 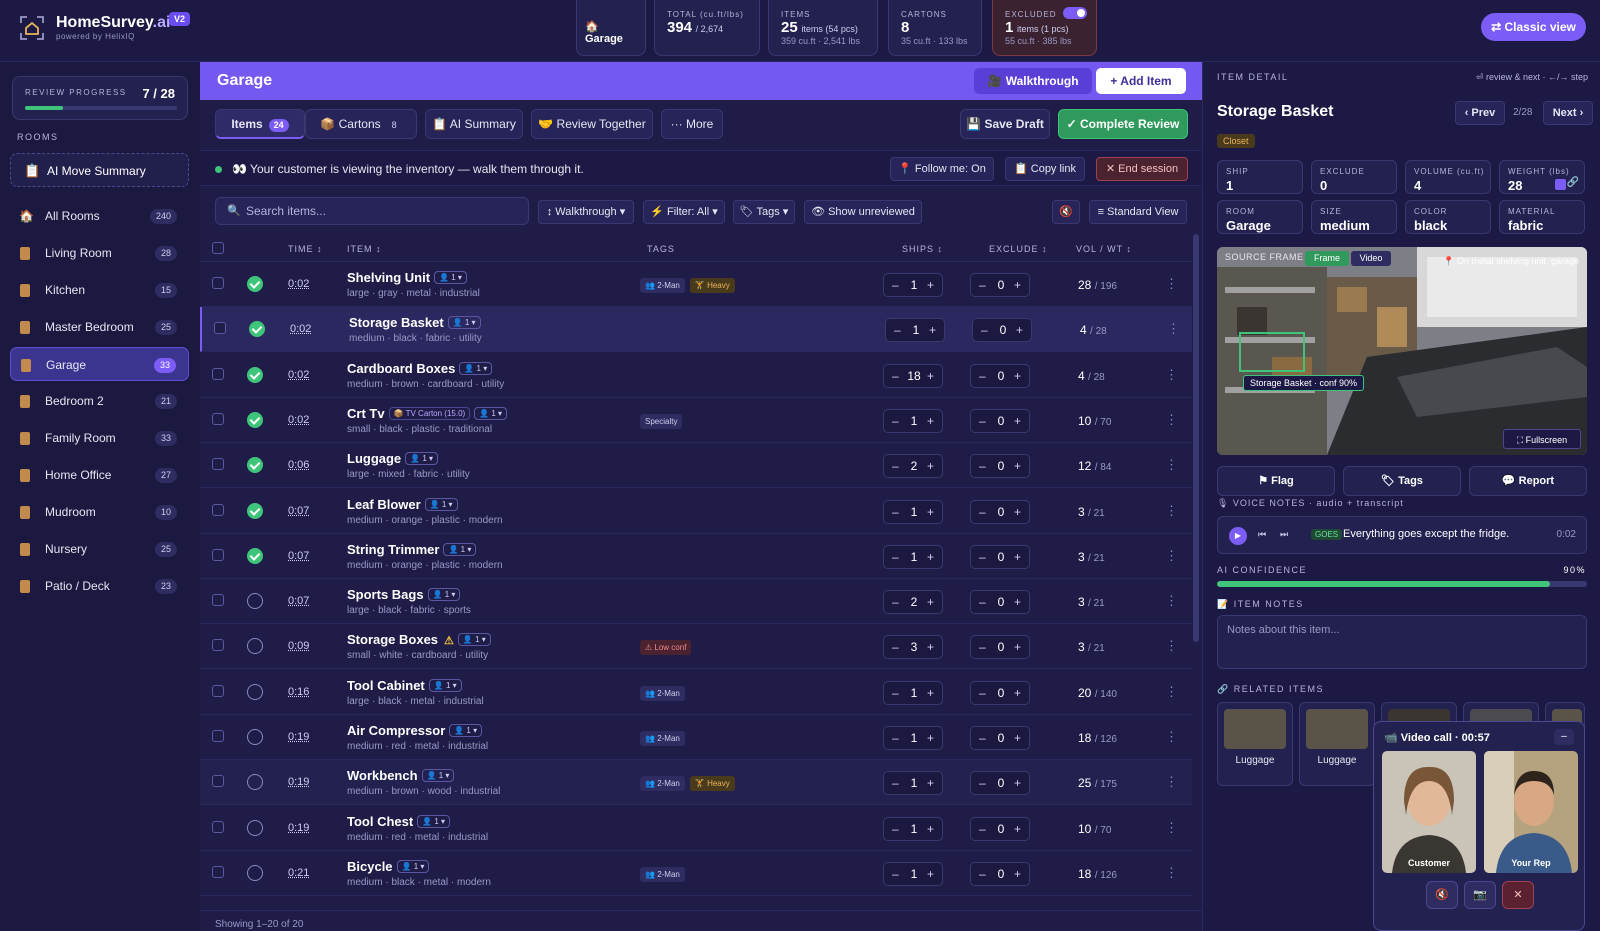 What do you see at coordinates (1075, 13) in the screenshot?
I see `excluded-toggle` at bounding box center [1075, 13].